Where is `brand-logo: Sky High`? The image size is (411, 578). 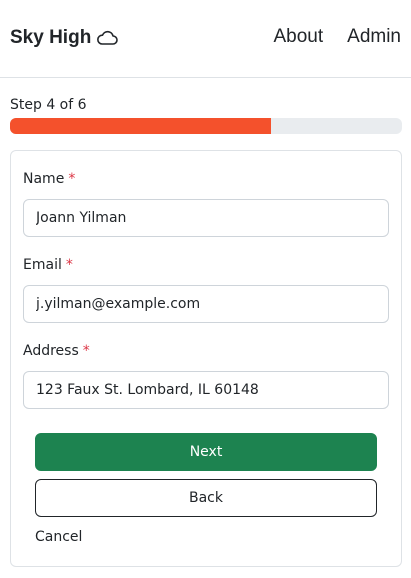 brand-logo: Sky High is located at coordinates (64, 38).